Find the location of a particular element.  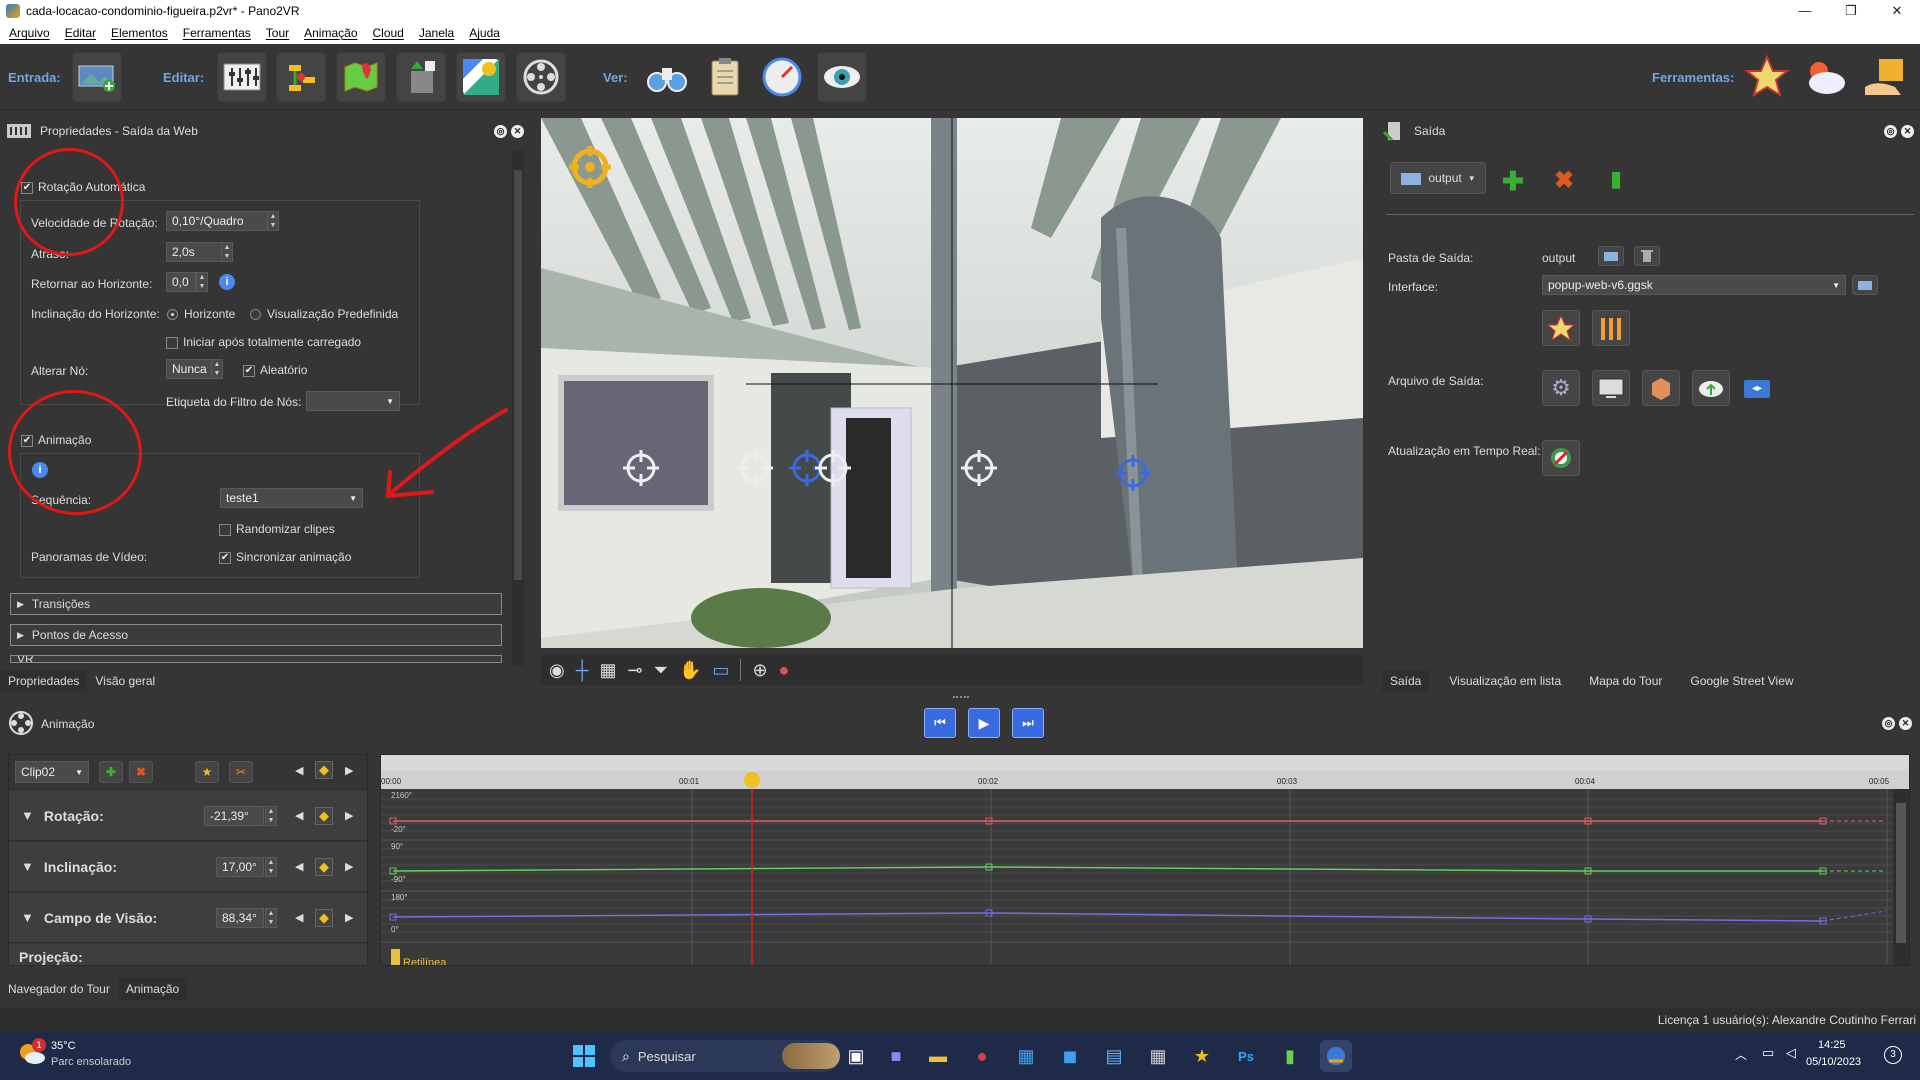

section-pontos-de-acesso: ▶ Pontos de Acesso is located at coordinates (256, 635).